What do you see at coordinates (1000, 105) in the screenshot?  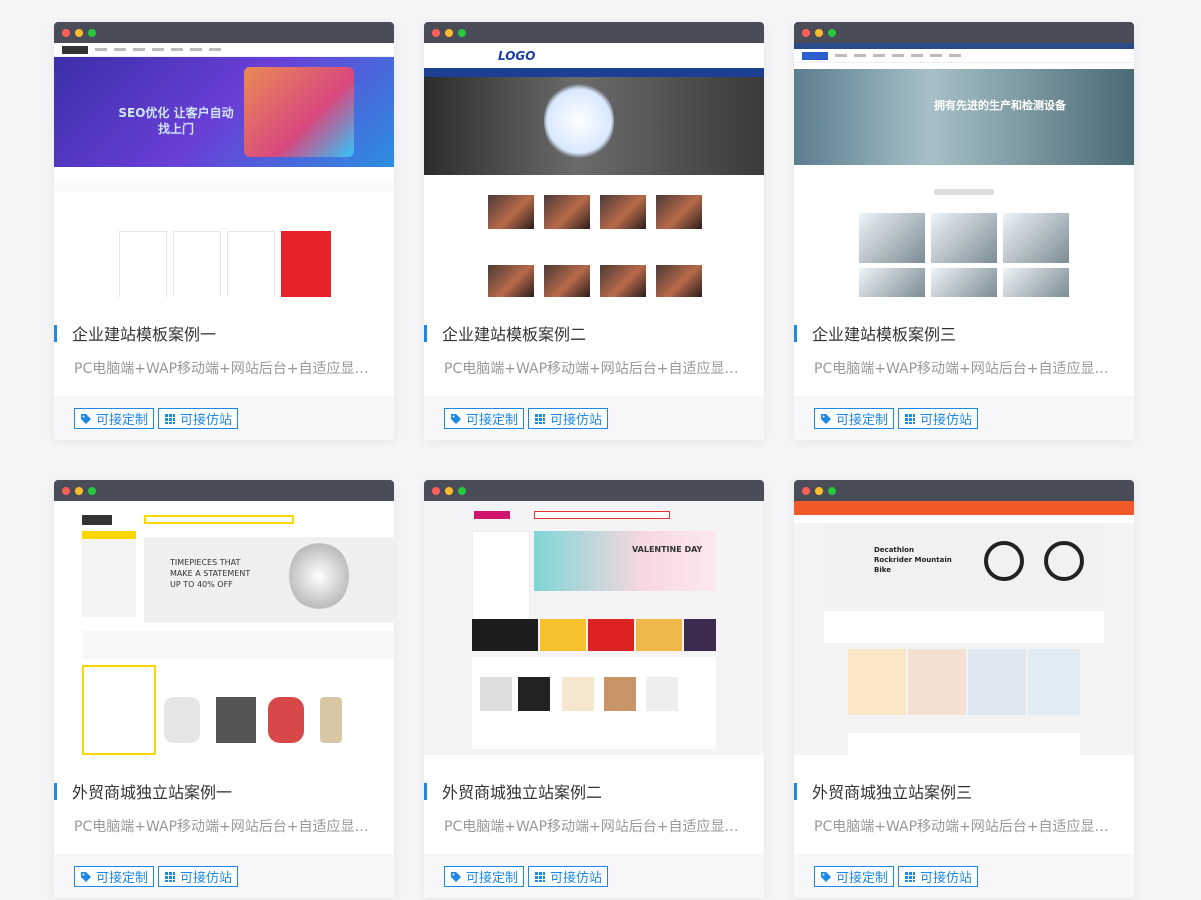 I see `preview-headline: 拥有先进的生产和检测设备` at bounding box center [1000, 105].